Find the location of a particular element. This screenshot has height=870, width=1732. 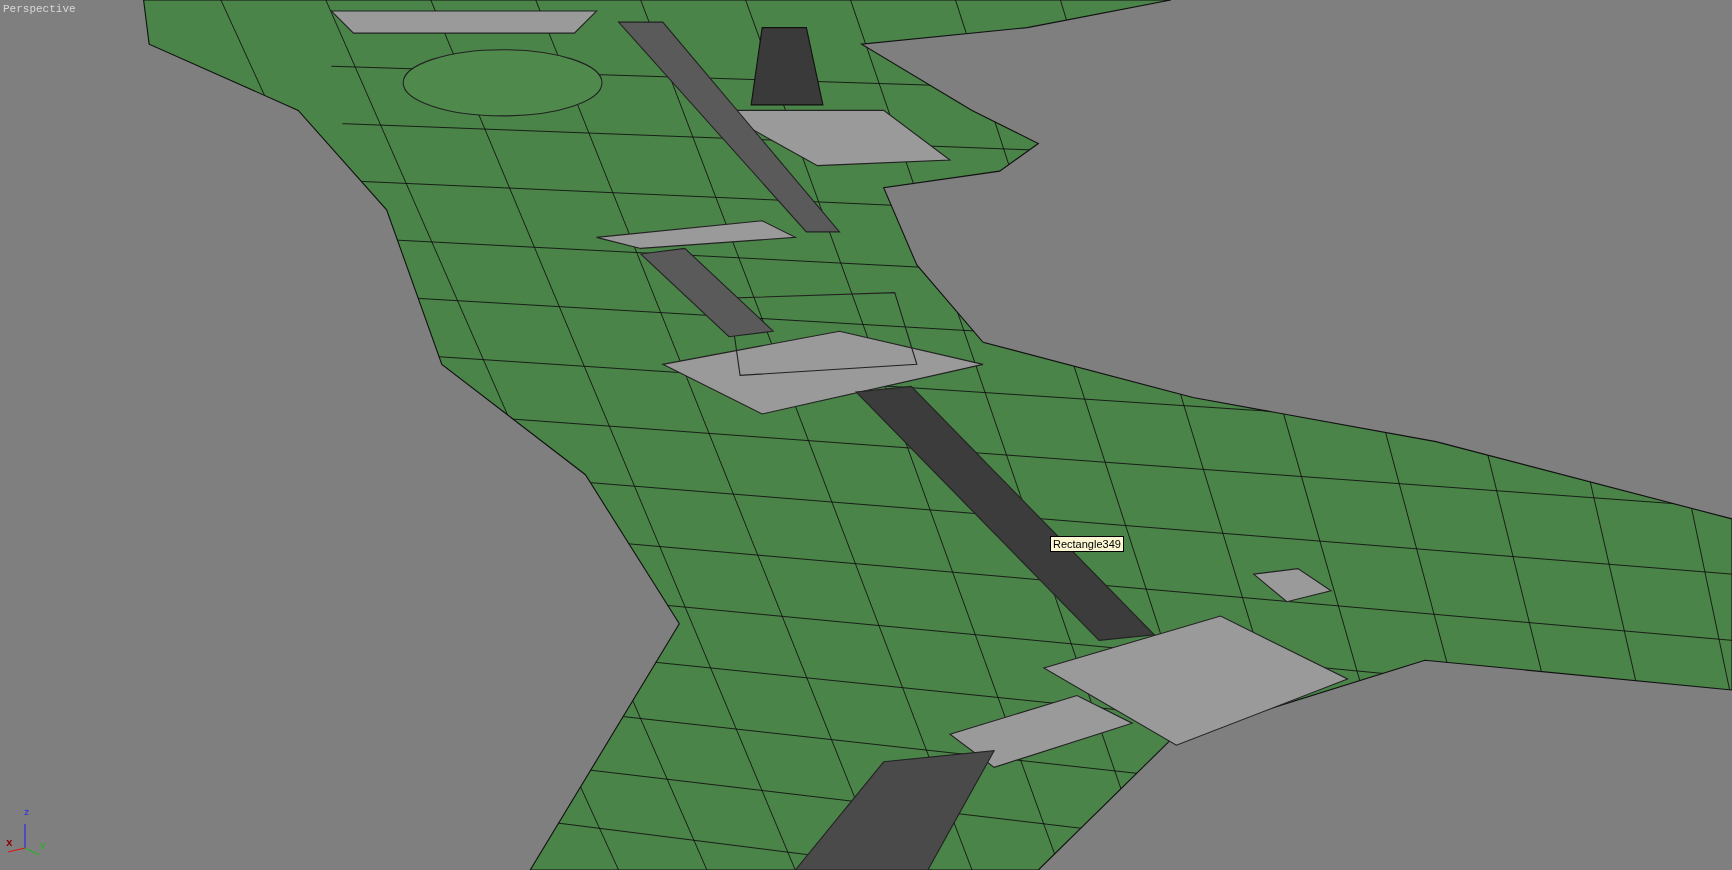

z-axis-label: z is located at coordinates (27, 813).